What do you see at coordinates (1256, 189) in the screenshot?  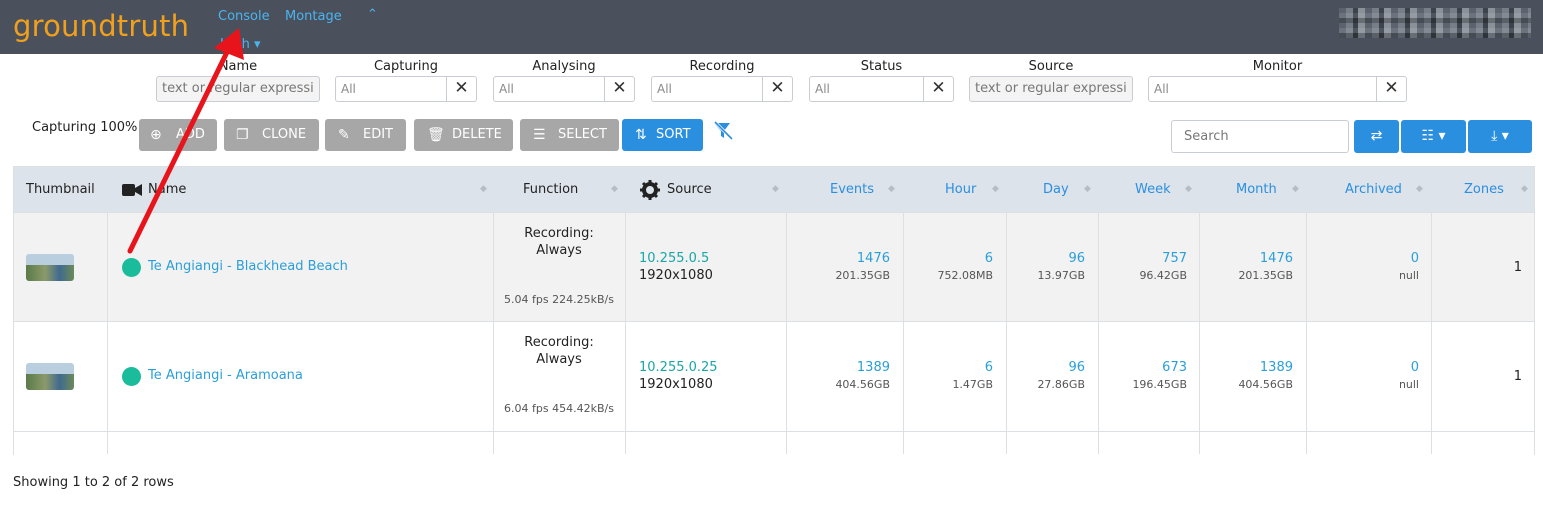 I see `col-month: Month` at bounding box center [1256, 189].